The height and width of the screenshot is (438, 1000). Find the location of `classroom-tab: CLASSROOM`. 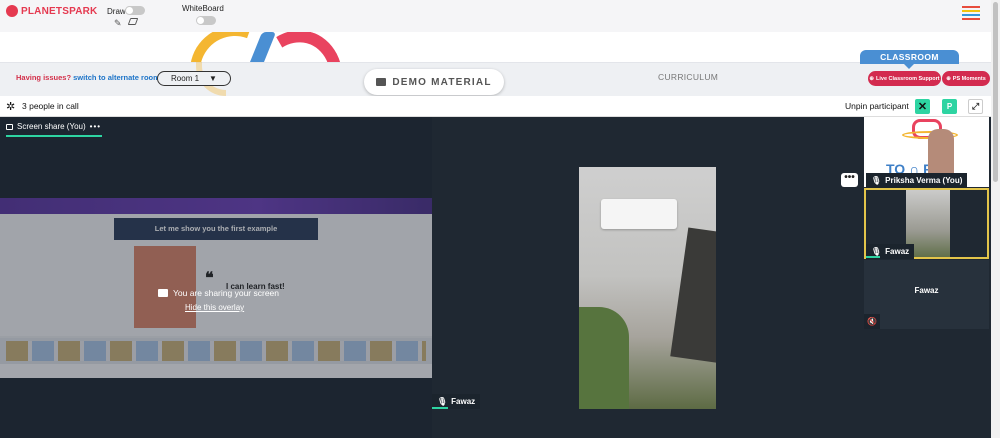

classroom-tab: CLASSROOM is located at coordinates (909, 57).